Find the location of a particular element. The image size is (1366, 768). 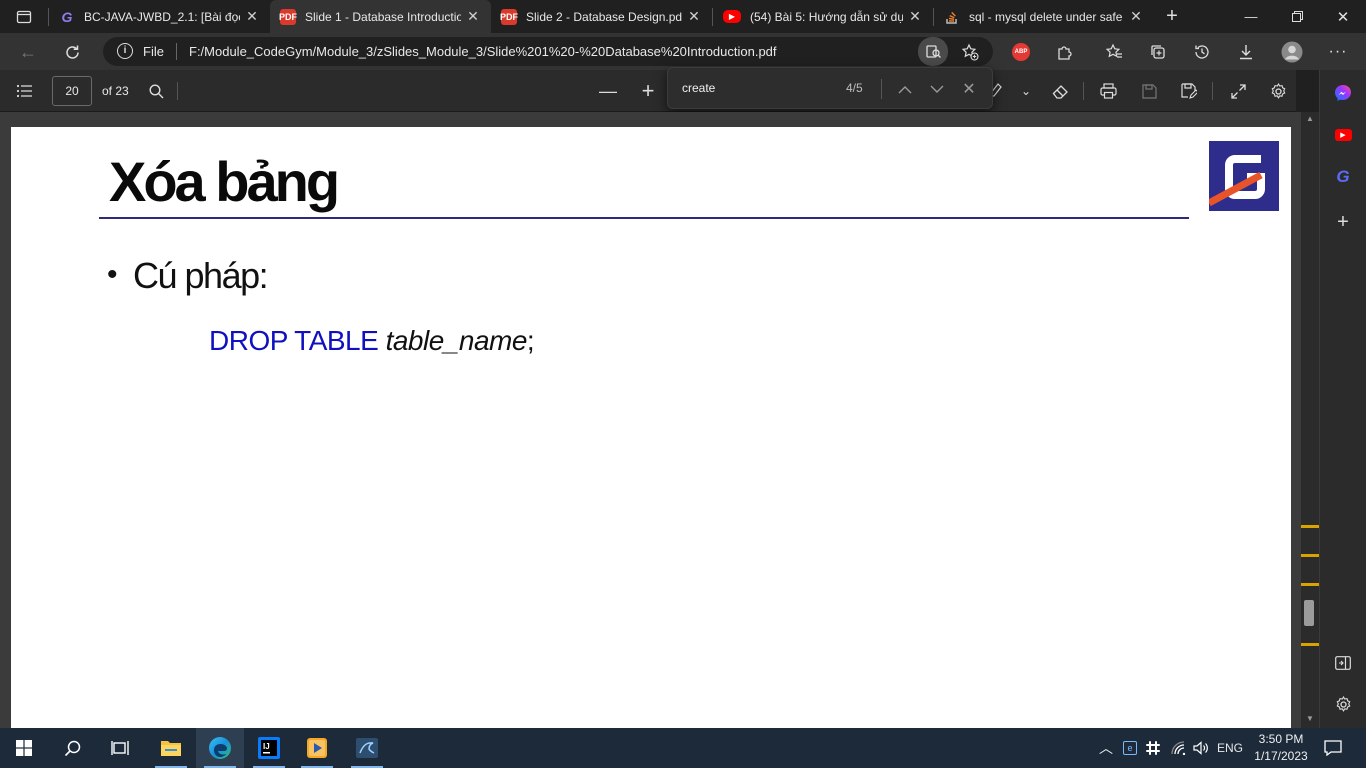

speaker-icon is located at coordinates (1200, 748).